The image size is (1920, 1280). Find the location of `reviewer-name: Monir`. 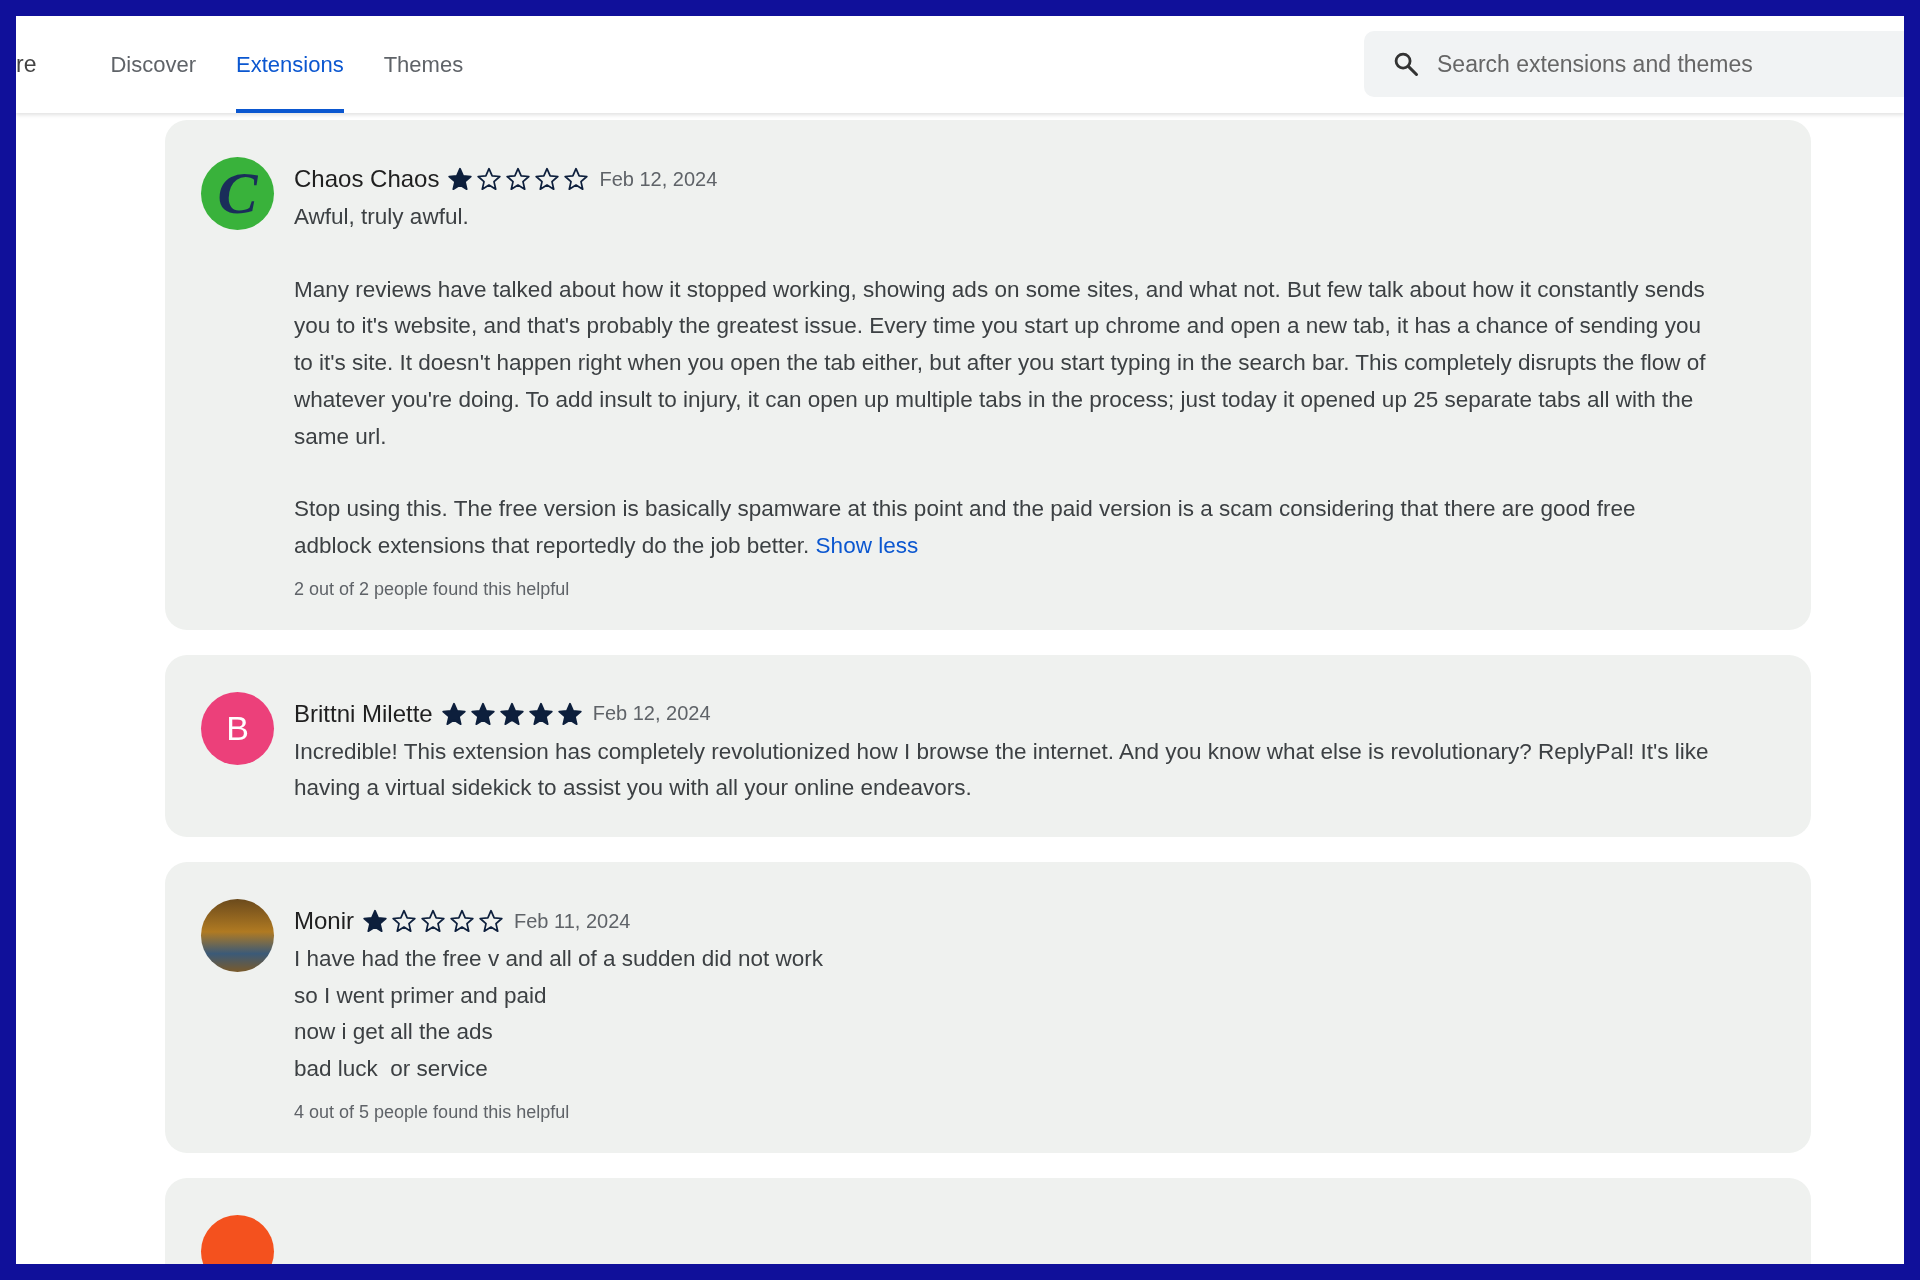

reviewer-name: Monir is located at coordinates (324, 921).